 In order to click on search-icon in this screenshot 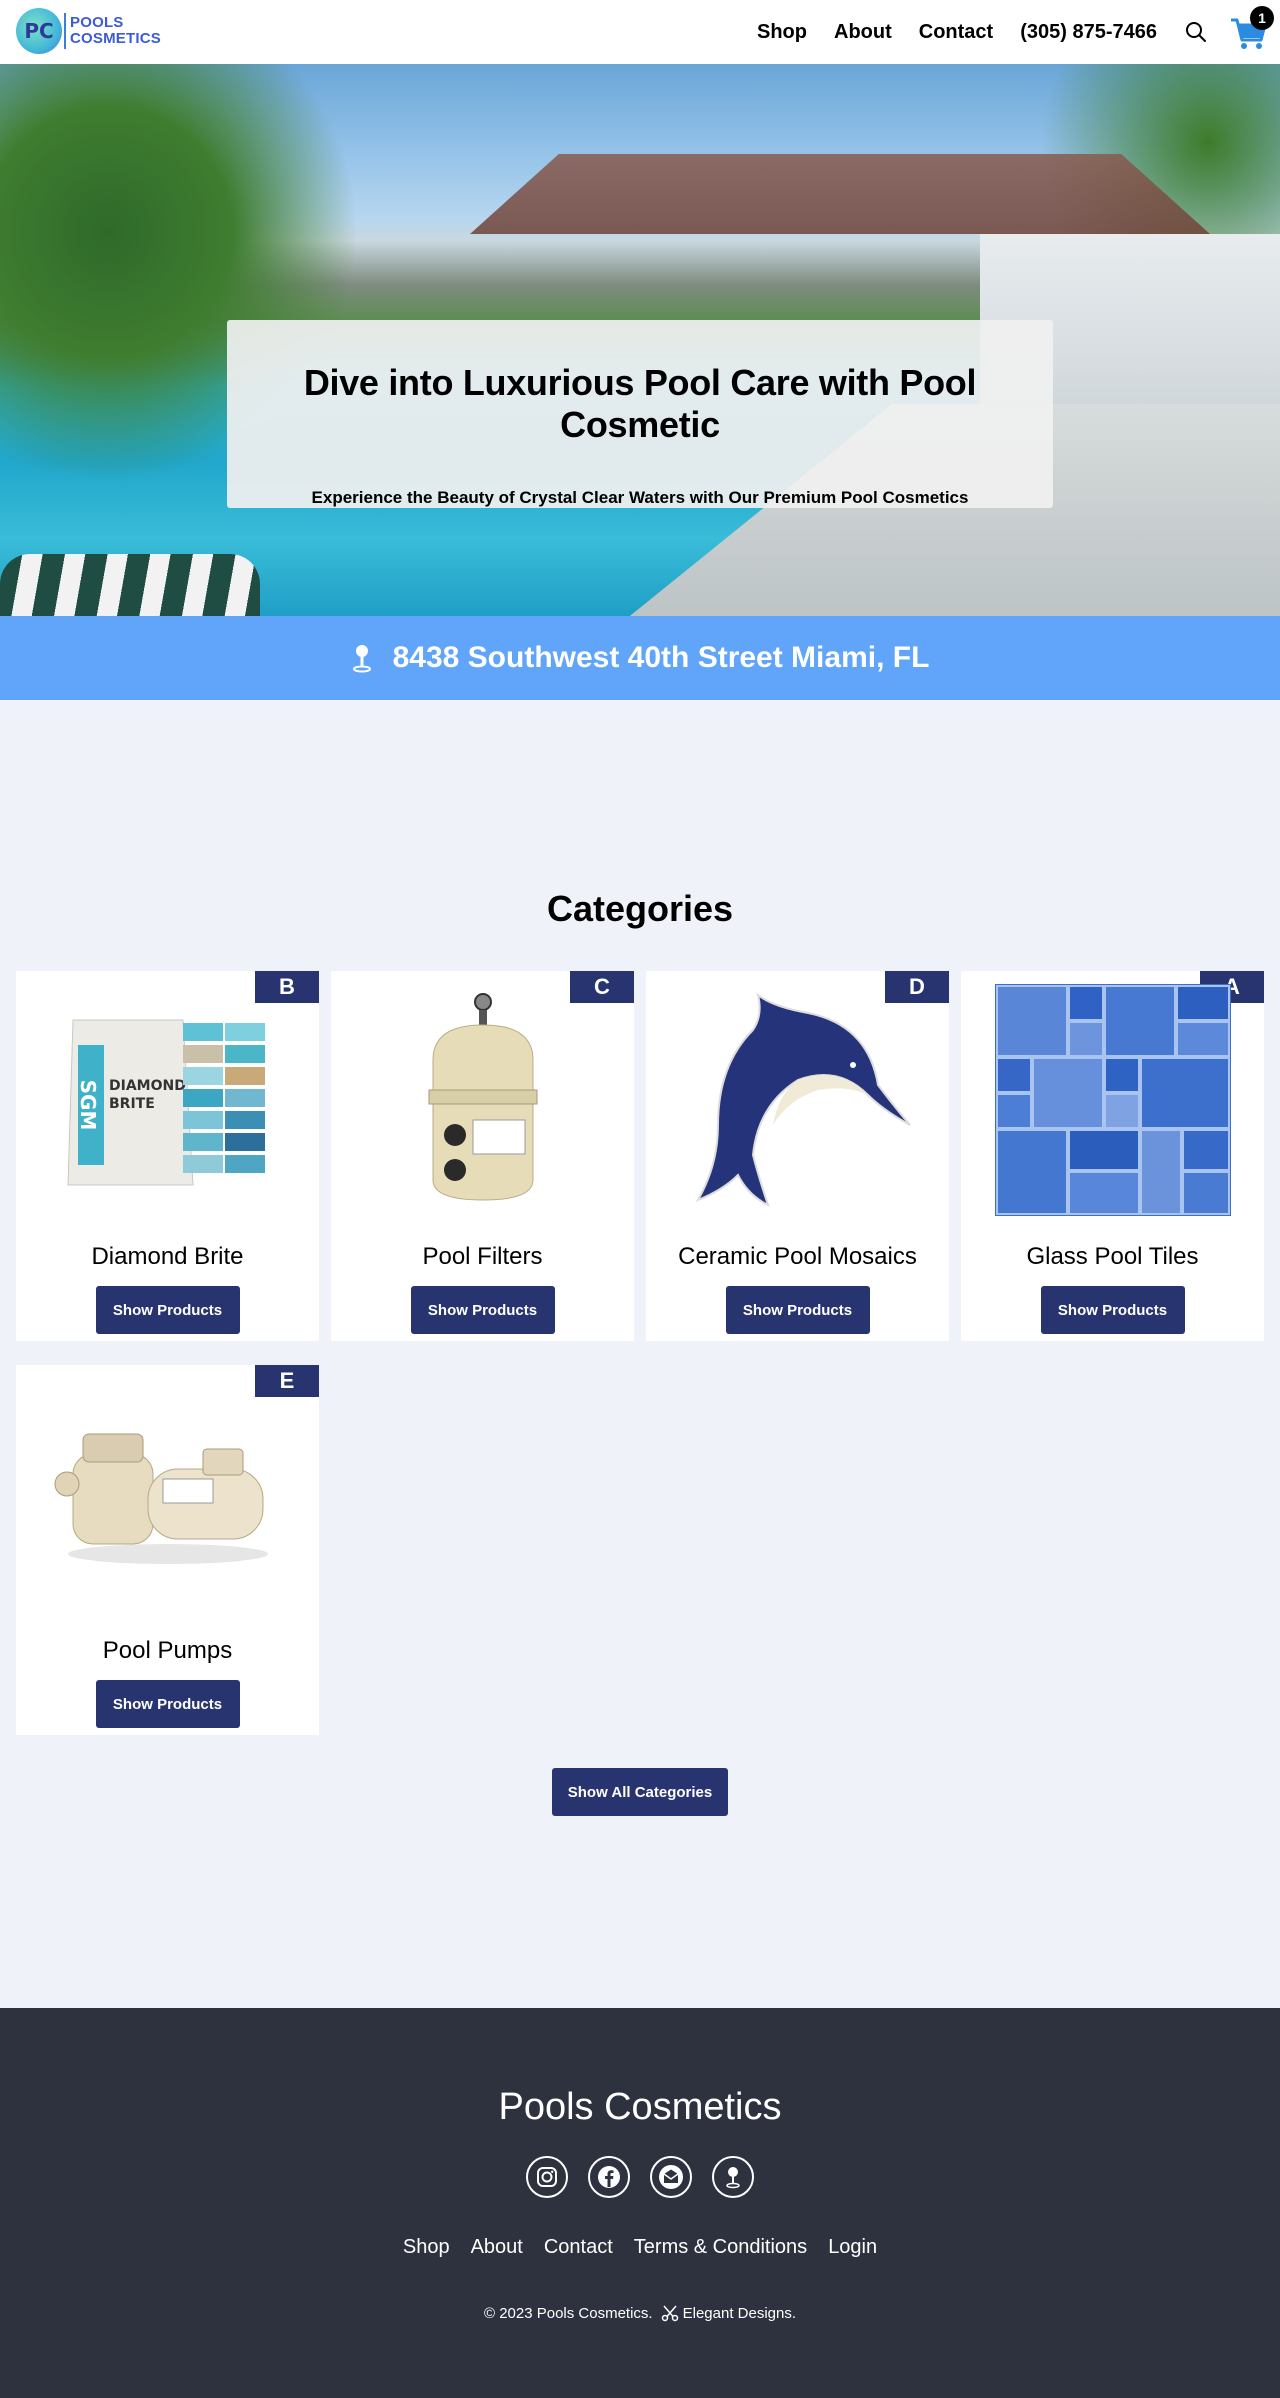, I will do `click(1196, 32)`.